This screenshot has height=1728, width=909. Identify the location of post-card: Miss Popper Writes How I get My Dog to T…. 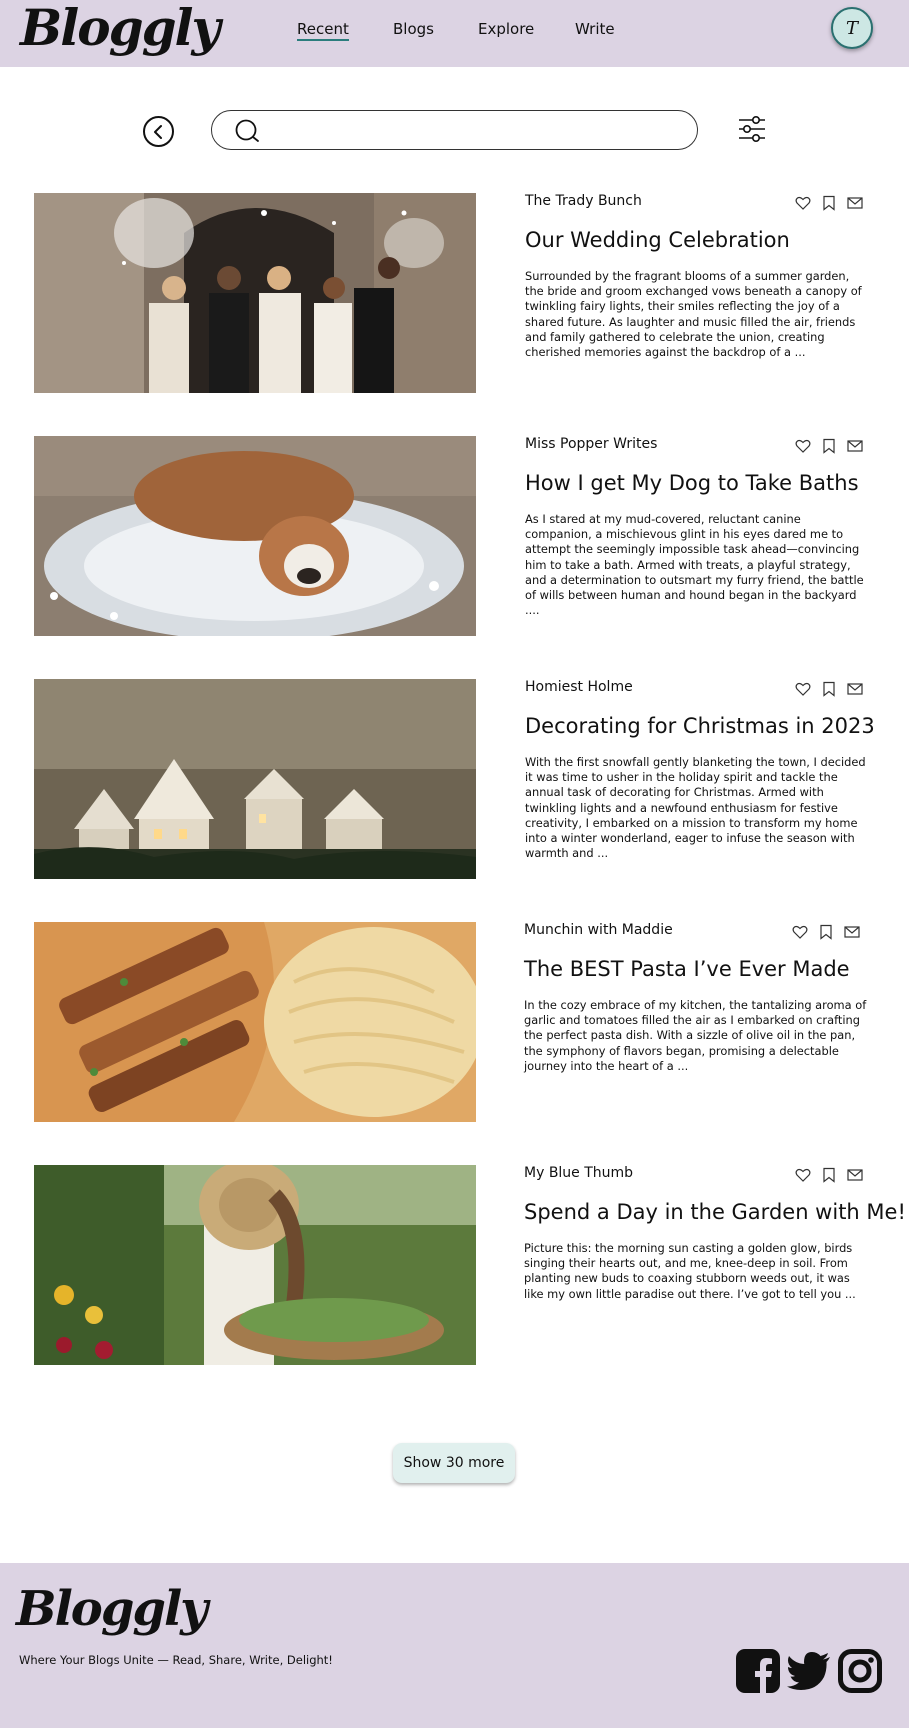
(454, 536).